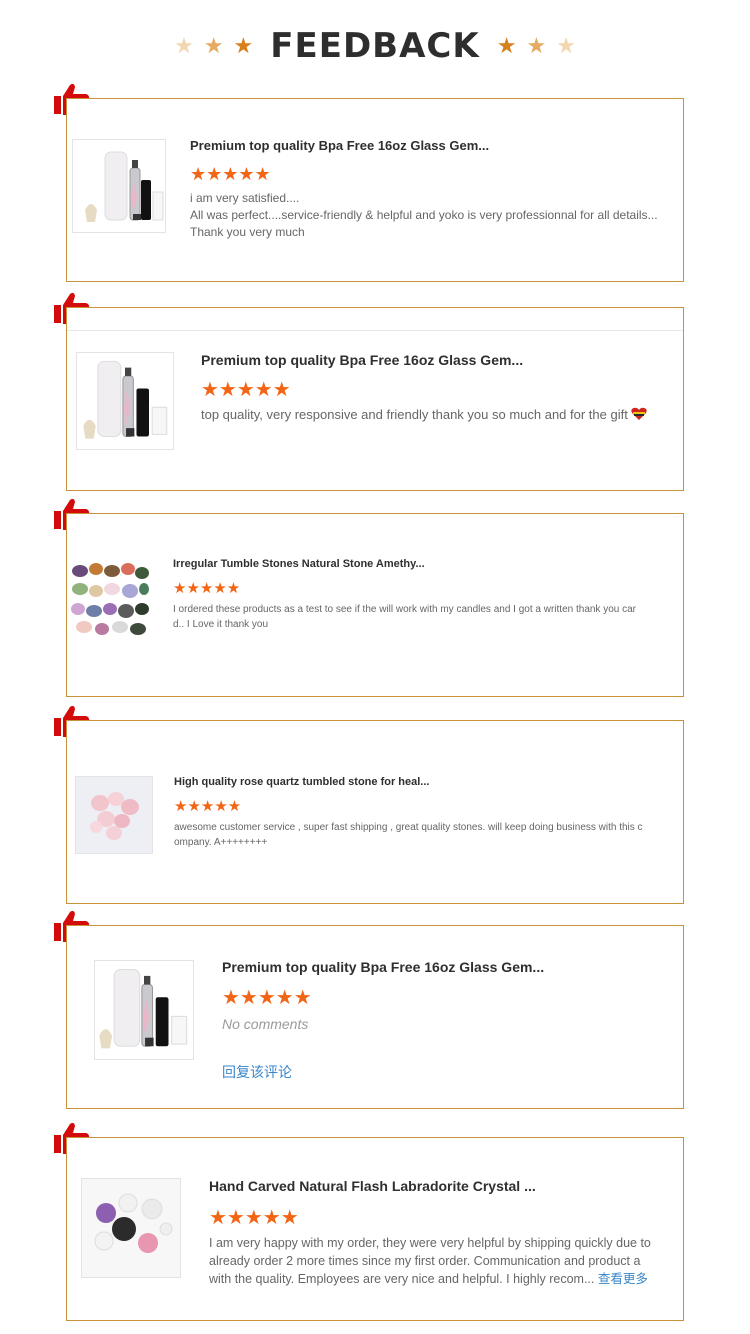  What do you see at coordinates (639, 413) in the screenshot?
I see `heart-flag-icon` at bounding box center [639, 413].